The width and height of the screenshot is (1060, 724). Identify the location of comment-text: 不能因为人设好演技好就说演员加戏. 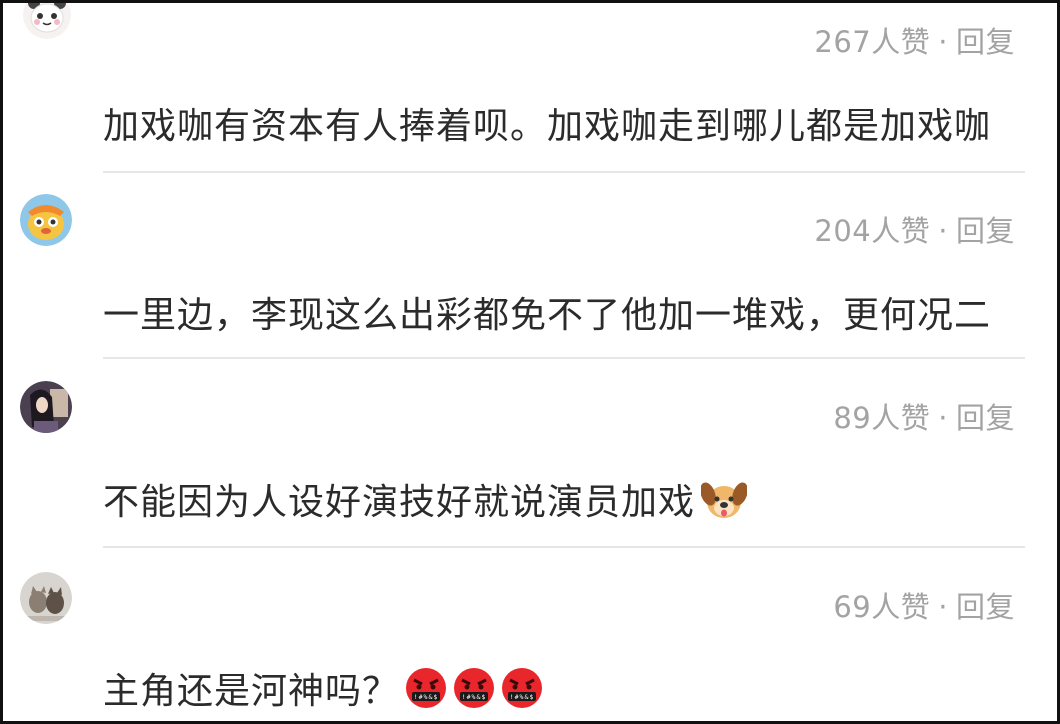
(425, 501).